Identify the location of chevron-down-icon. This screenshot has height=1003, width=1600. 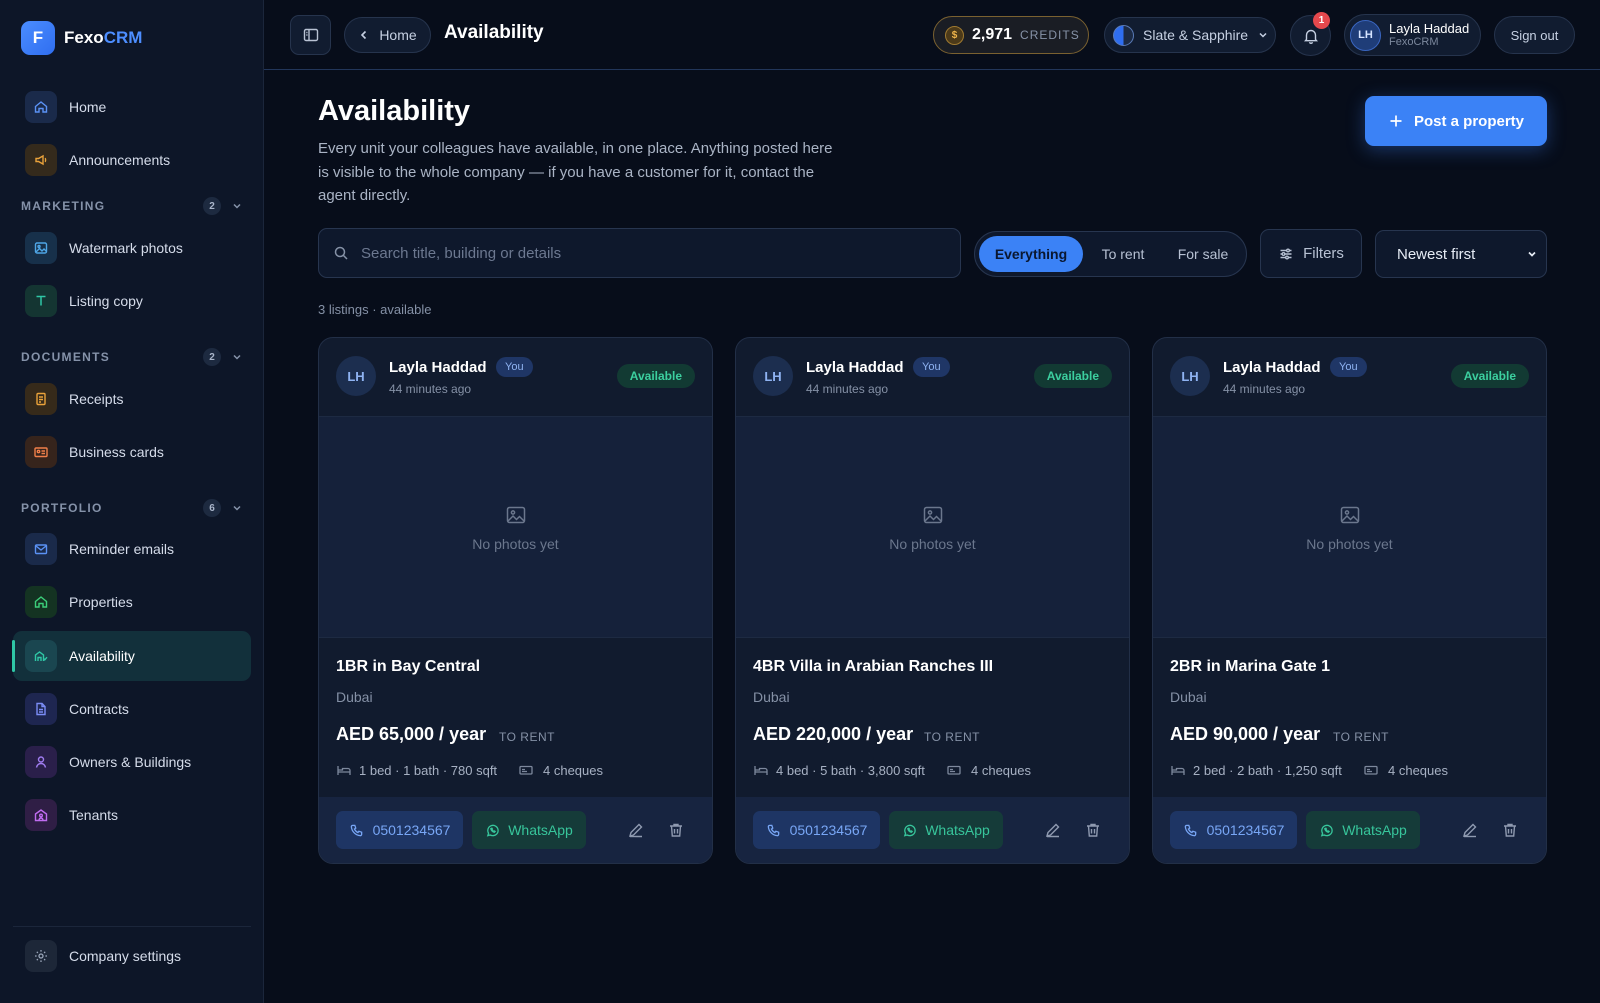
(237, 508).